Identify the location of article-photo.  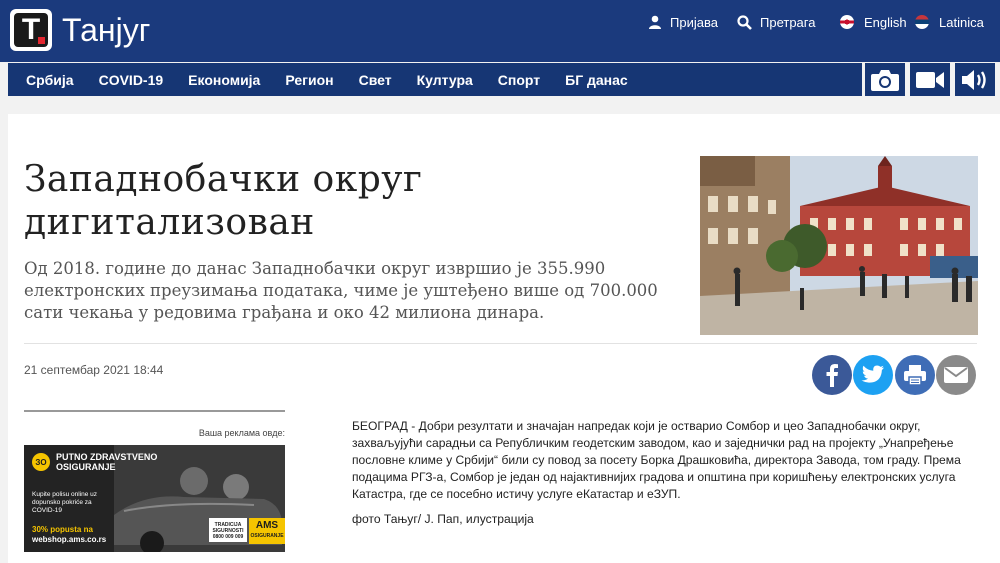
(839, 245).